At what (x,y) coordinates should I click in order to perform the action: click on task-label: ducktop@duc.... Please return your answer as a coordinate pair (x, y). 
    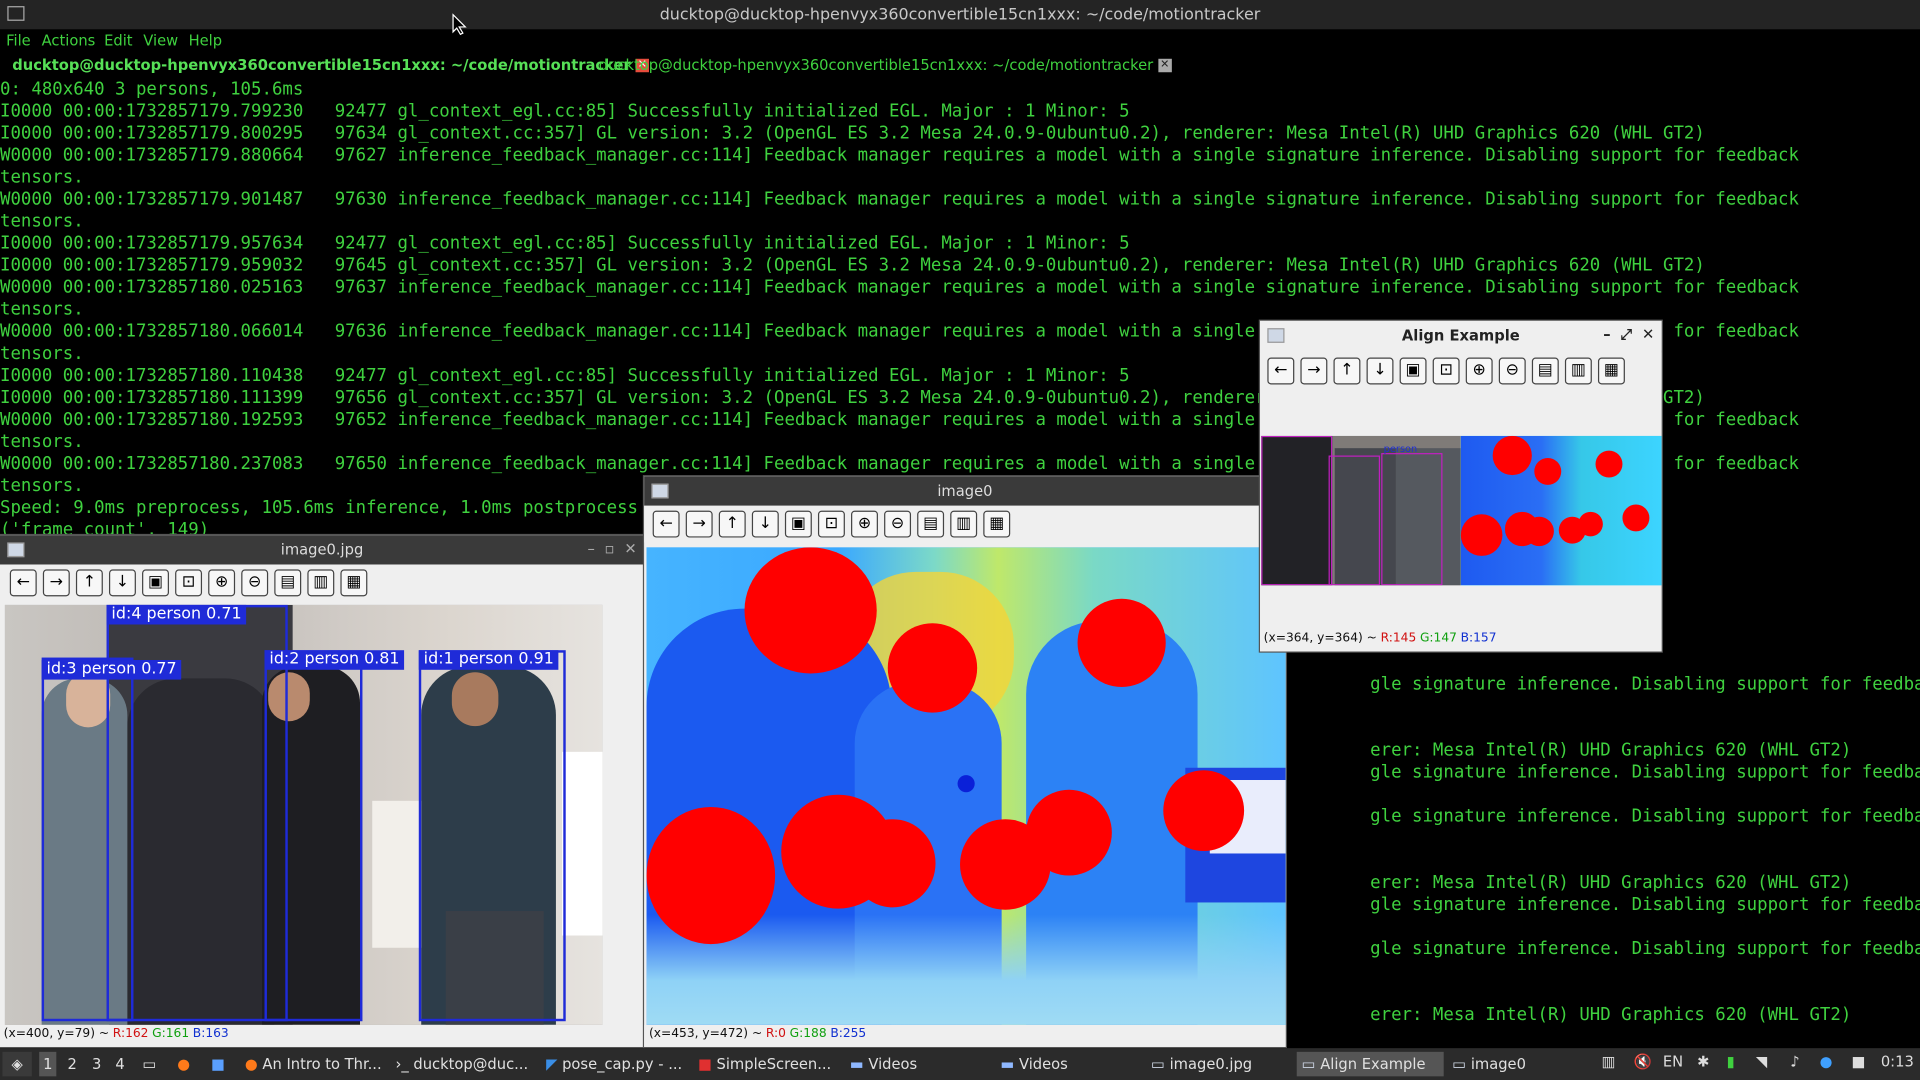
    Looking at the image, I should click on (471, 1064).